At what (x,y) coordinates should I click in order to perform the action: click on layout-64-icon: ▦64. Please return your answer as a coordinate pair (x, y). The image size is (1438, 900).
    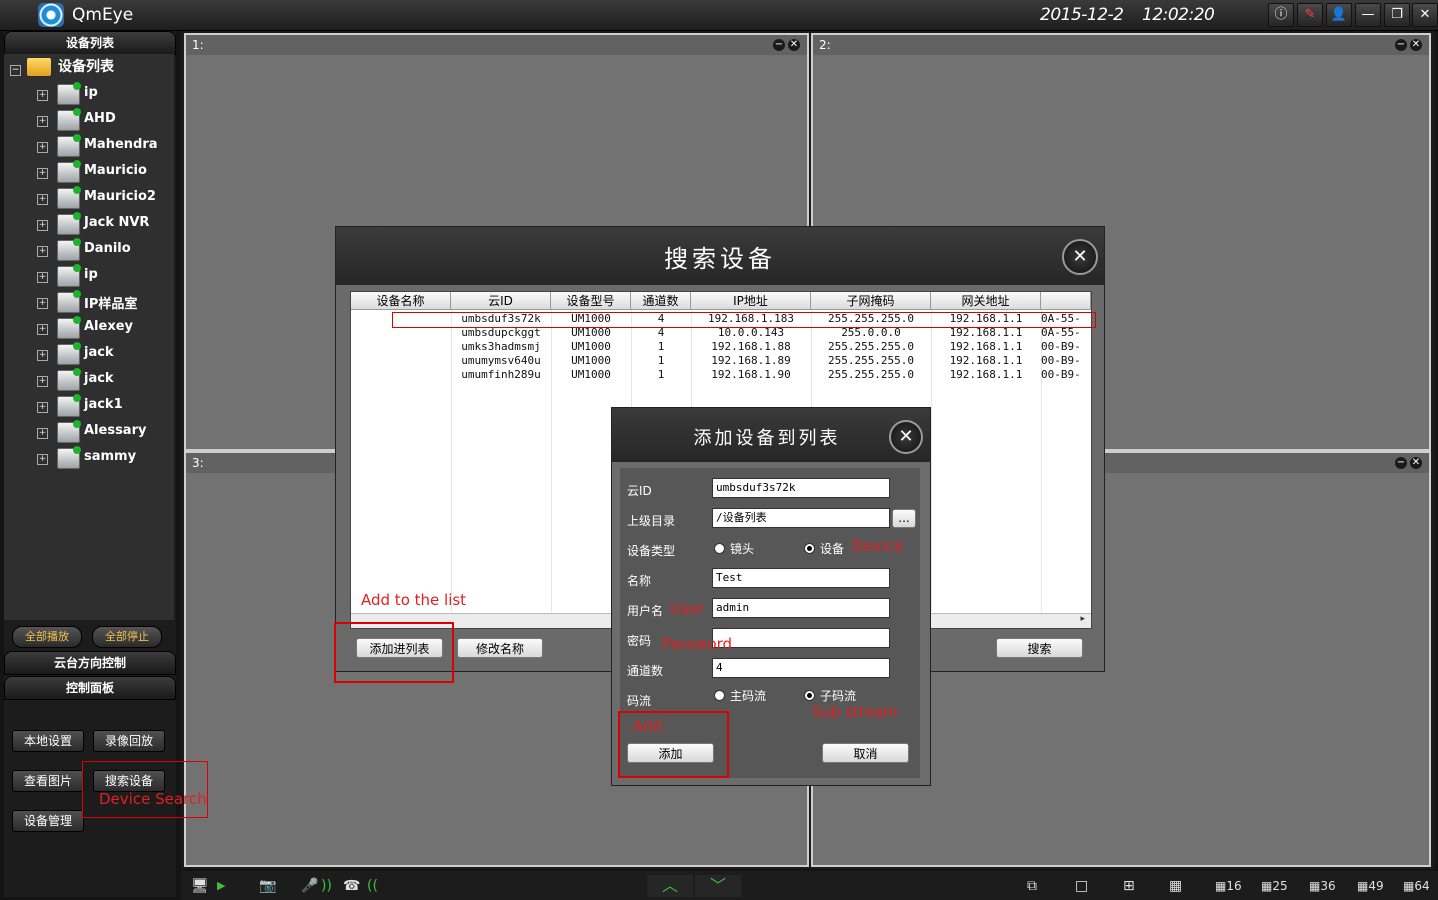
    Looking at the image, I should click on (1416, 886).